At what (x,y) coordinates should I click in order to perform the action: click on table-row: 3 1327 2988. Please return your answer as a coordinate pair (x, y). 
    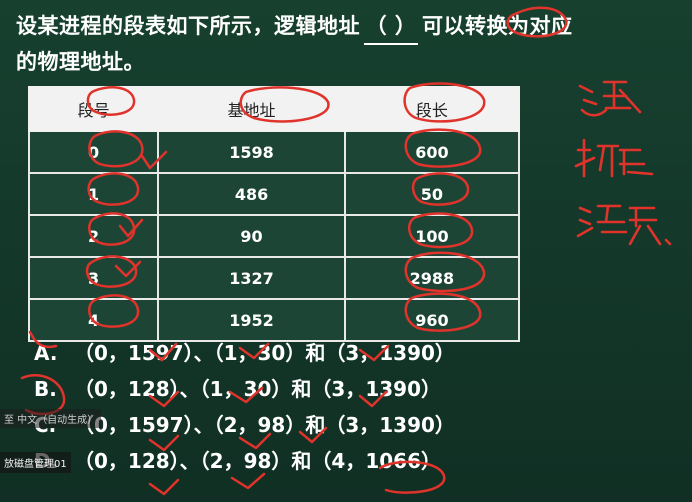
    Looking at the image, I should click on (274, 278).